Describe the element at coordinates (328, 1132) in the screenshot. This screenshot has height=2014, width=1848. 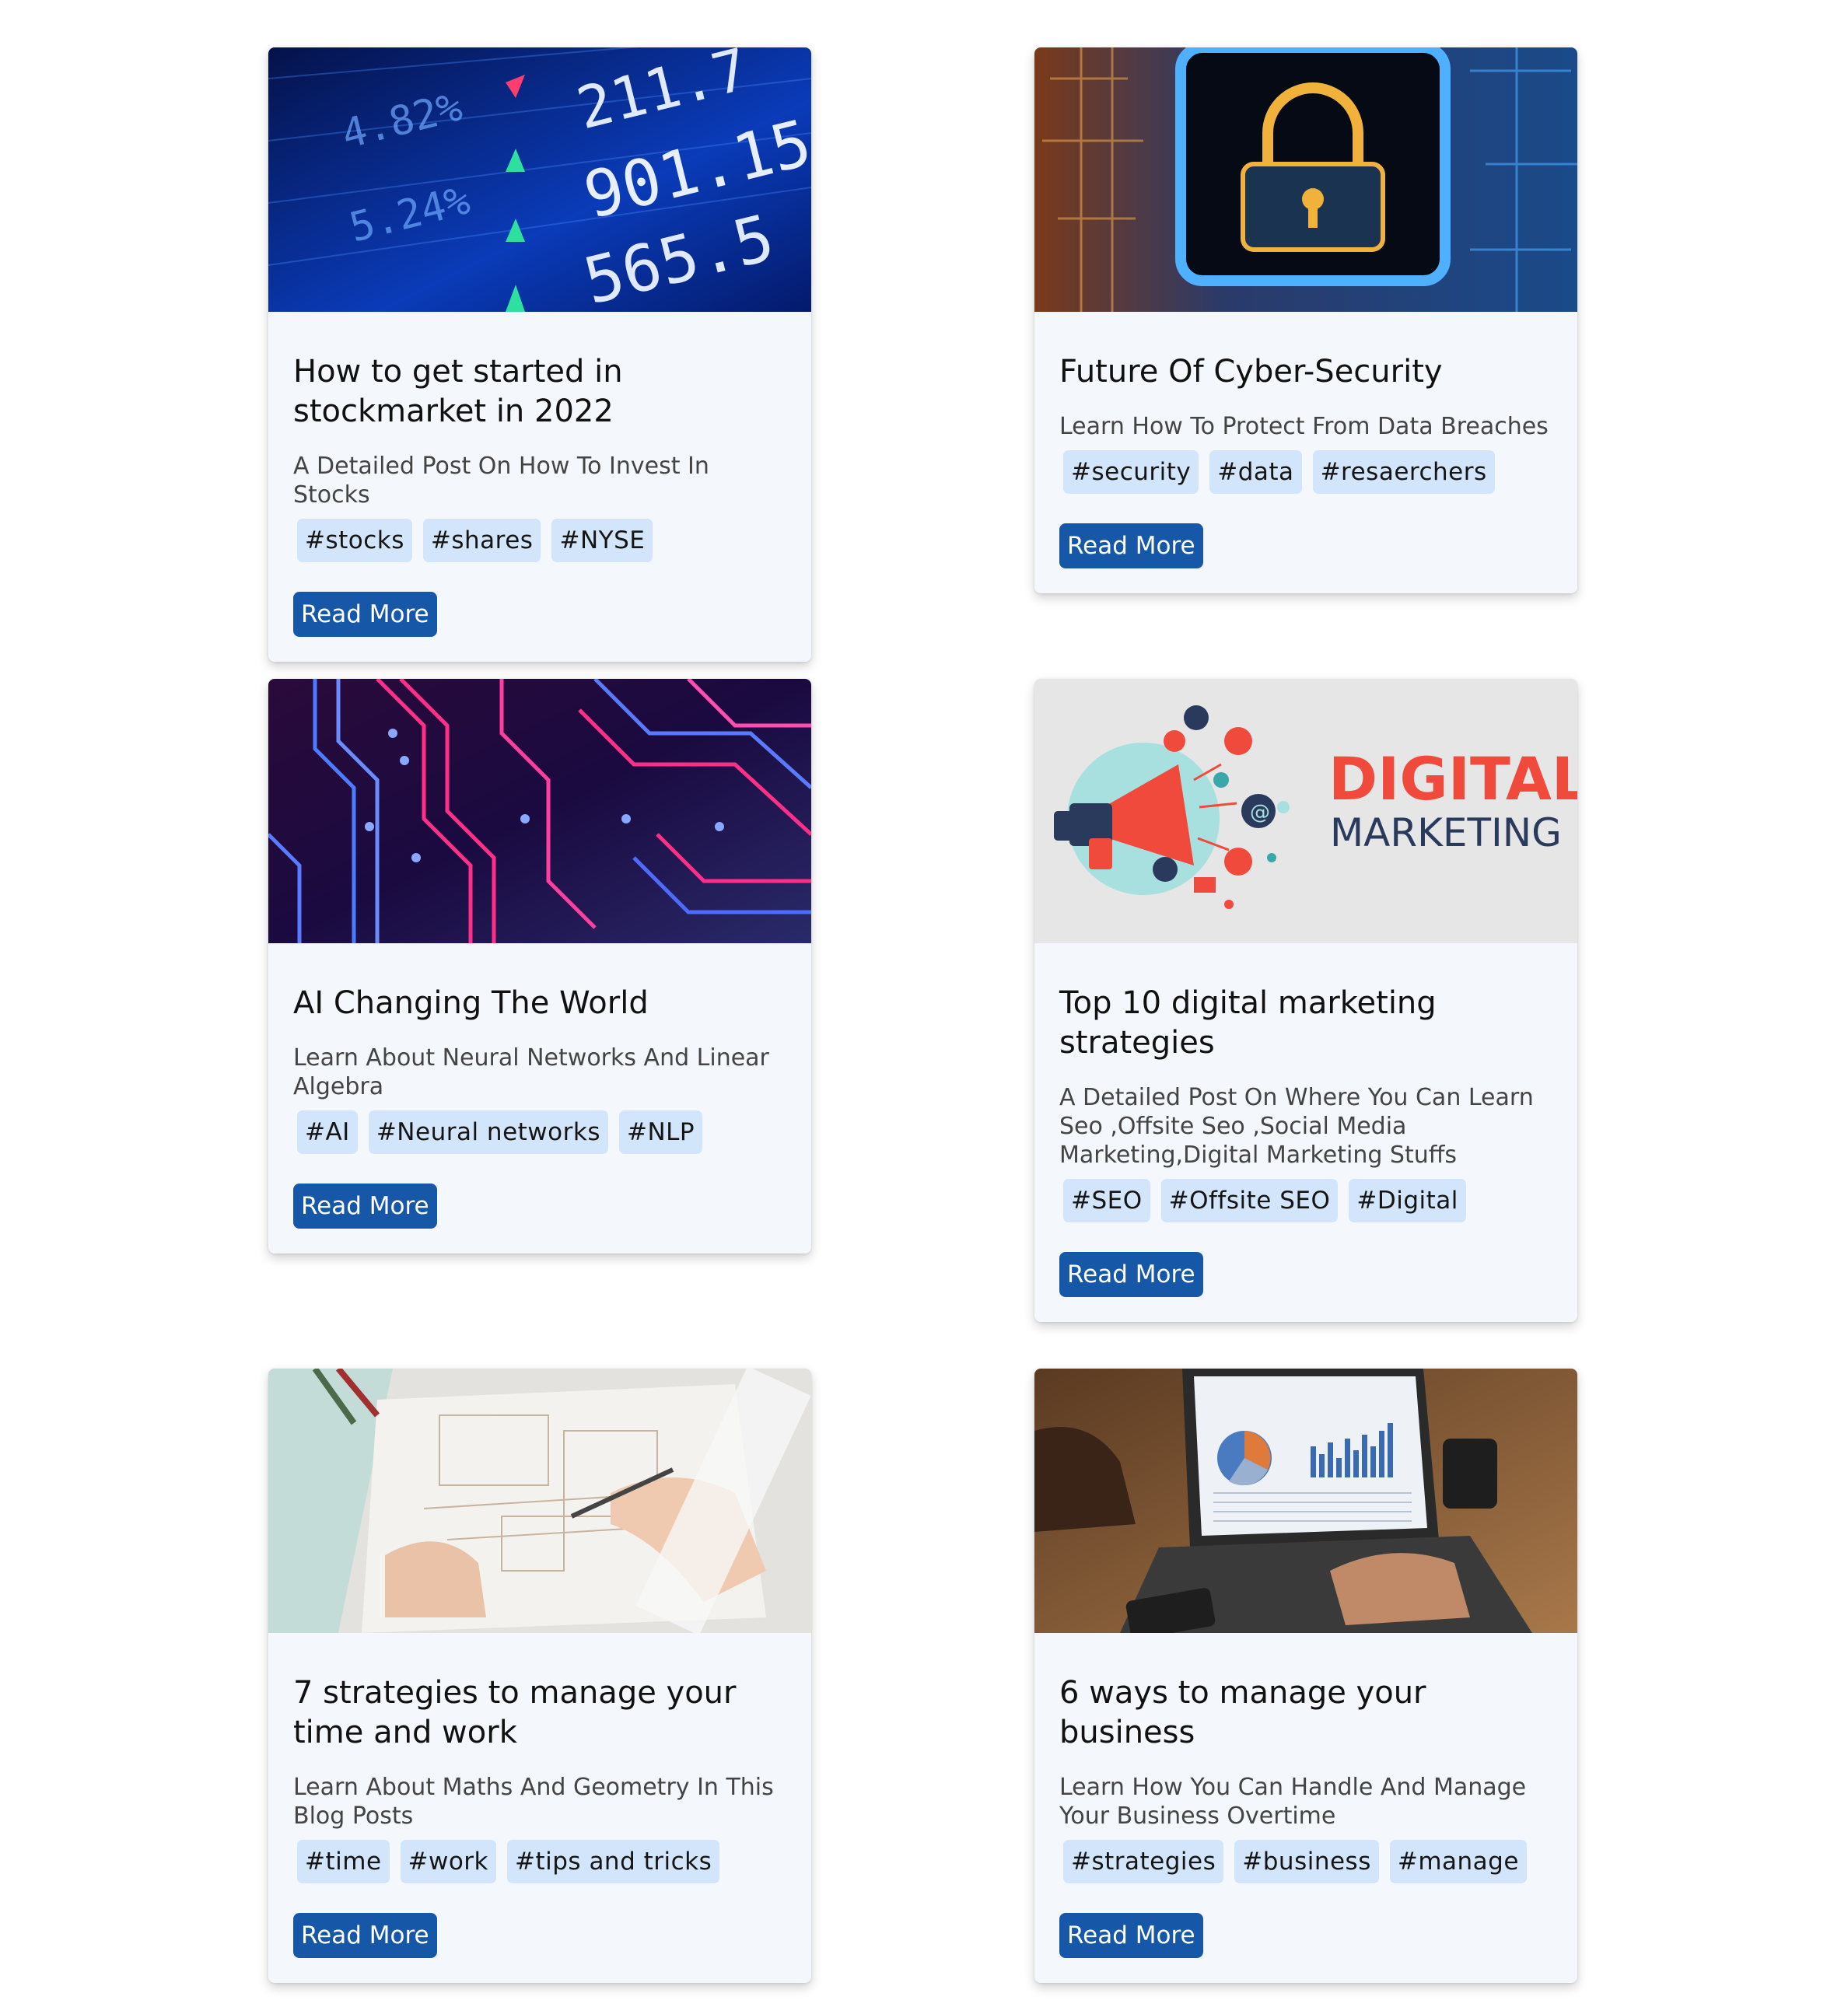
I see `tag: #AI` at that location.